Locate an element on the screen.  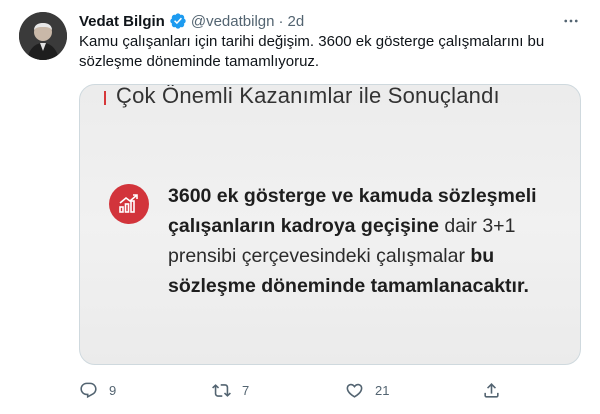
author-name: Vedat Bilgin is located at coordinates (122, 21).